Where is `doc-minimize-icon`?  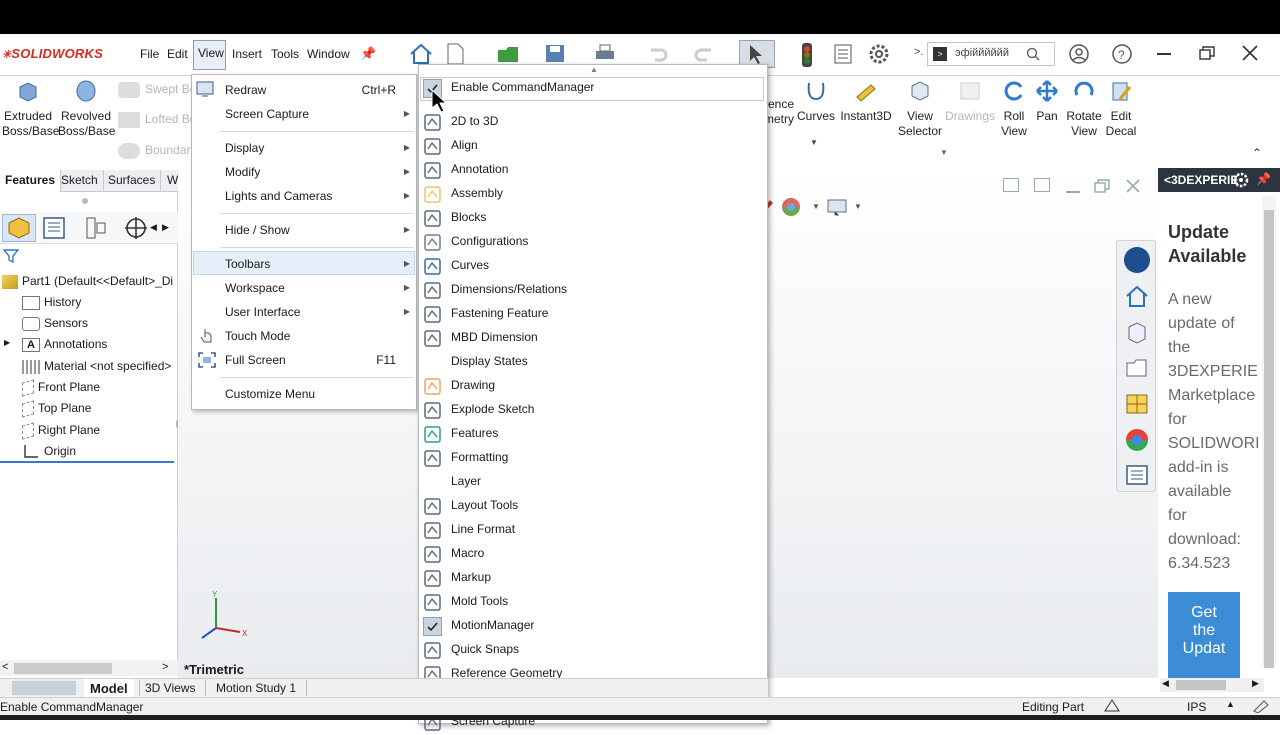 doc-minimize-icon is located at coordinates (1073, 192).